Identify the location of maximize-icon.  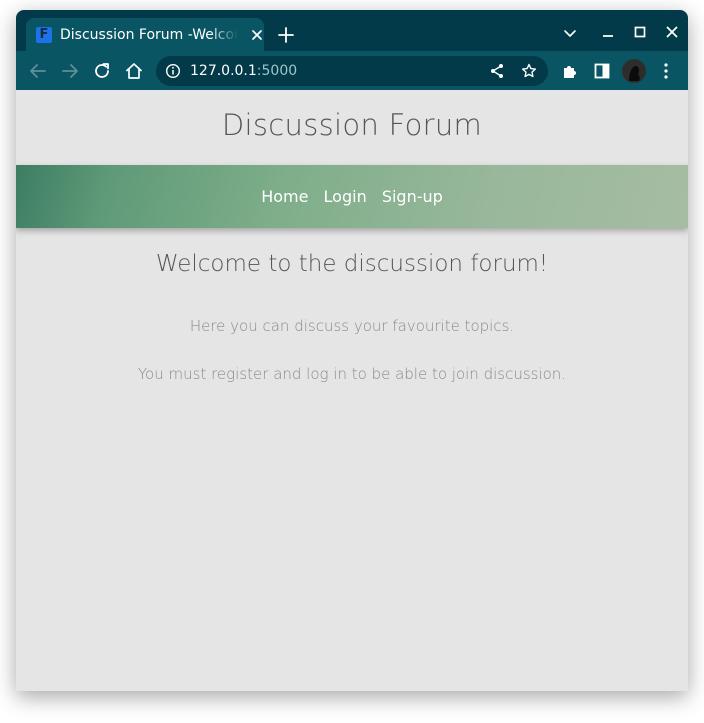
(640, 33).